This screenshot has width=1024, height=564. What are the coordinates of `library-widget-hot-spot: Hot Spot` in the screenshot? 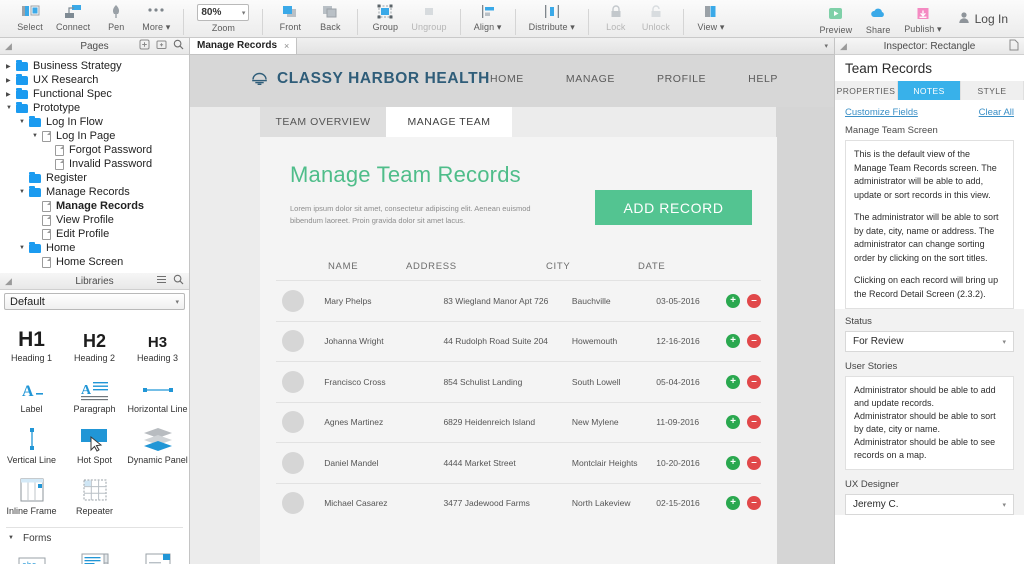 It's located at (94, 446).